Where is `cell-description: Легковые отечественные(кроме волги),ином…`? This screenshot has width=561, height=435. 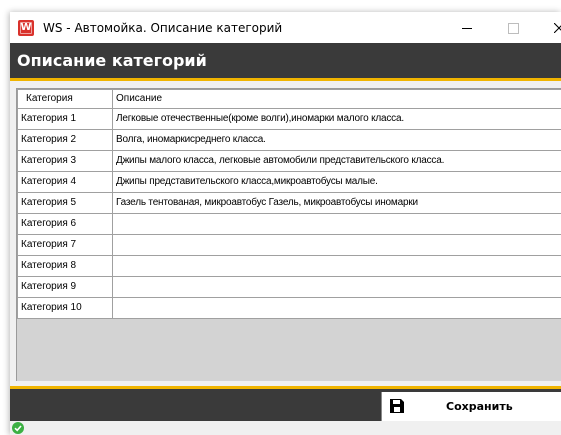
cell-description: Легковые отечественные(кроме волги),ином… is located at coordinates (336, 119).